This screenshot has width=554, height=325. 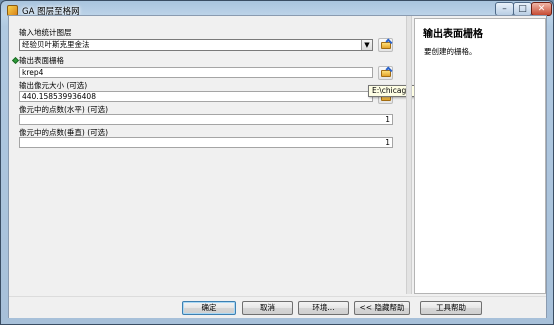 What do you see at coordinates (366, 45) in the screenshot?
I see `chevron-down-icon: ▼` at bounding box center [366, 45].